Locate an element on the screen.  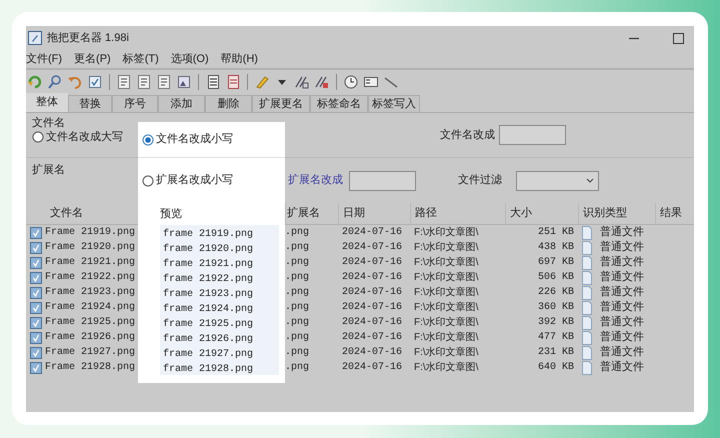
table-cell-text: 477 KB is located at coordinates (556, 338).